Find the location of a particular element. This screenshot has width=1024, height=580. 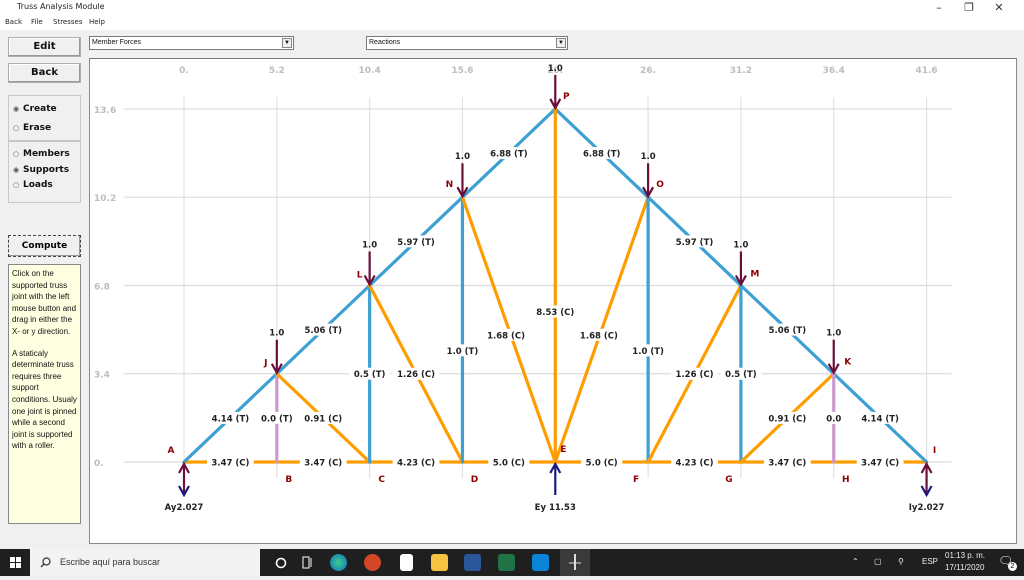

y-tick-label: 3.4 is located at coordinates (102, 376).